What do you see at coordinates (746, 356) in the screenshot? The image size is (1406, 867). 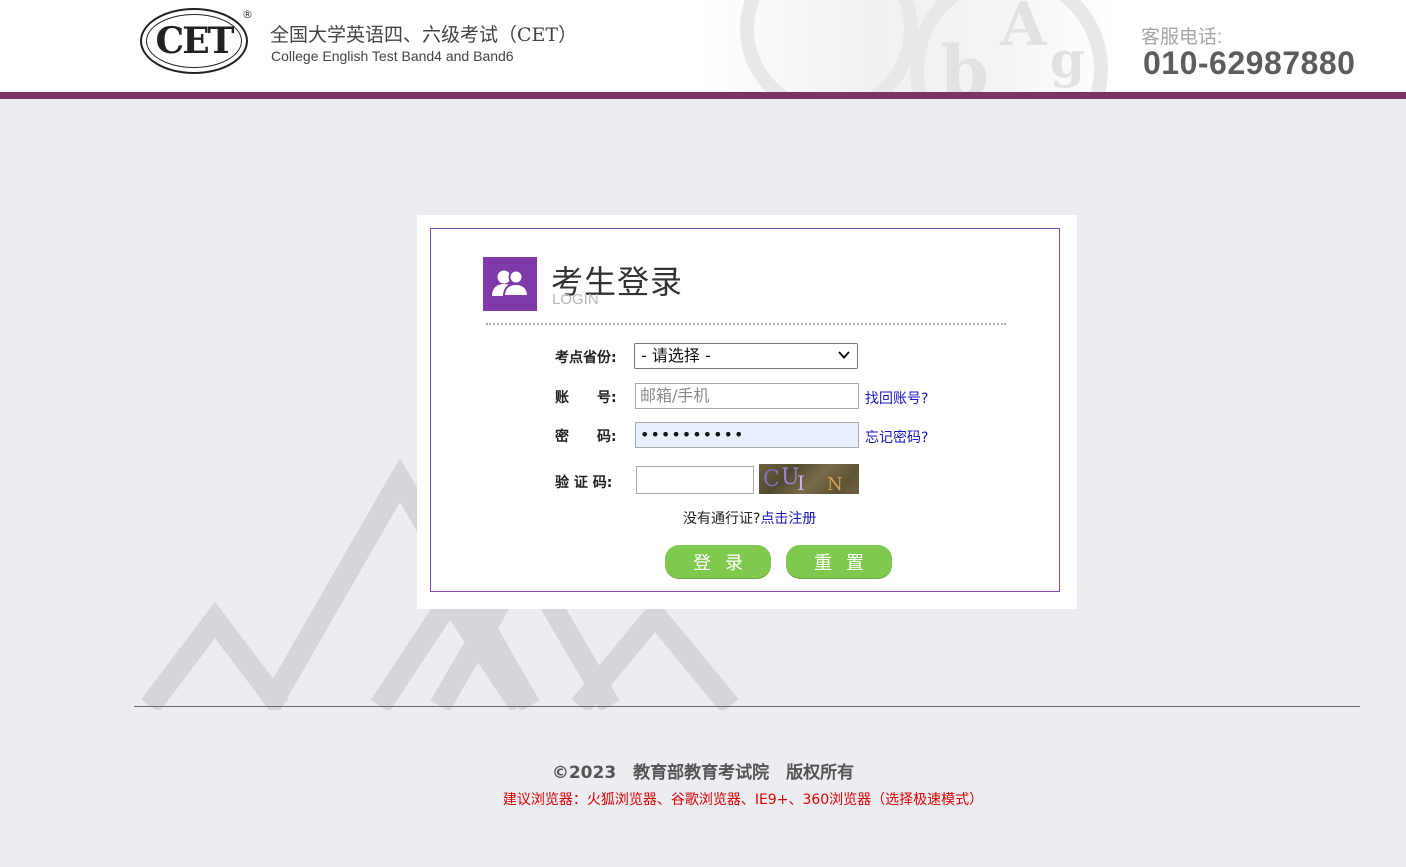 I see `province-select: - 请选择 -` at bounding box center [746, 356].